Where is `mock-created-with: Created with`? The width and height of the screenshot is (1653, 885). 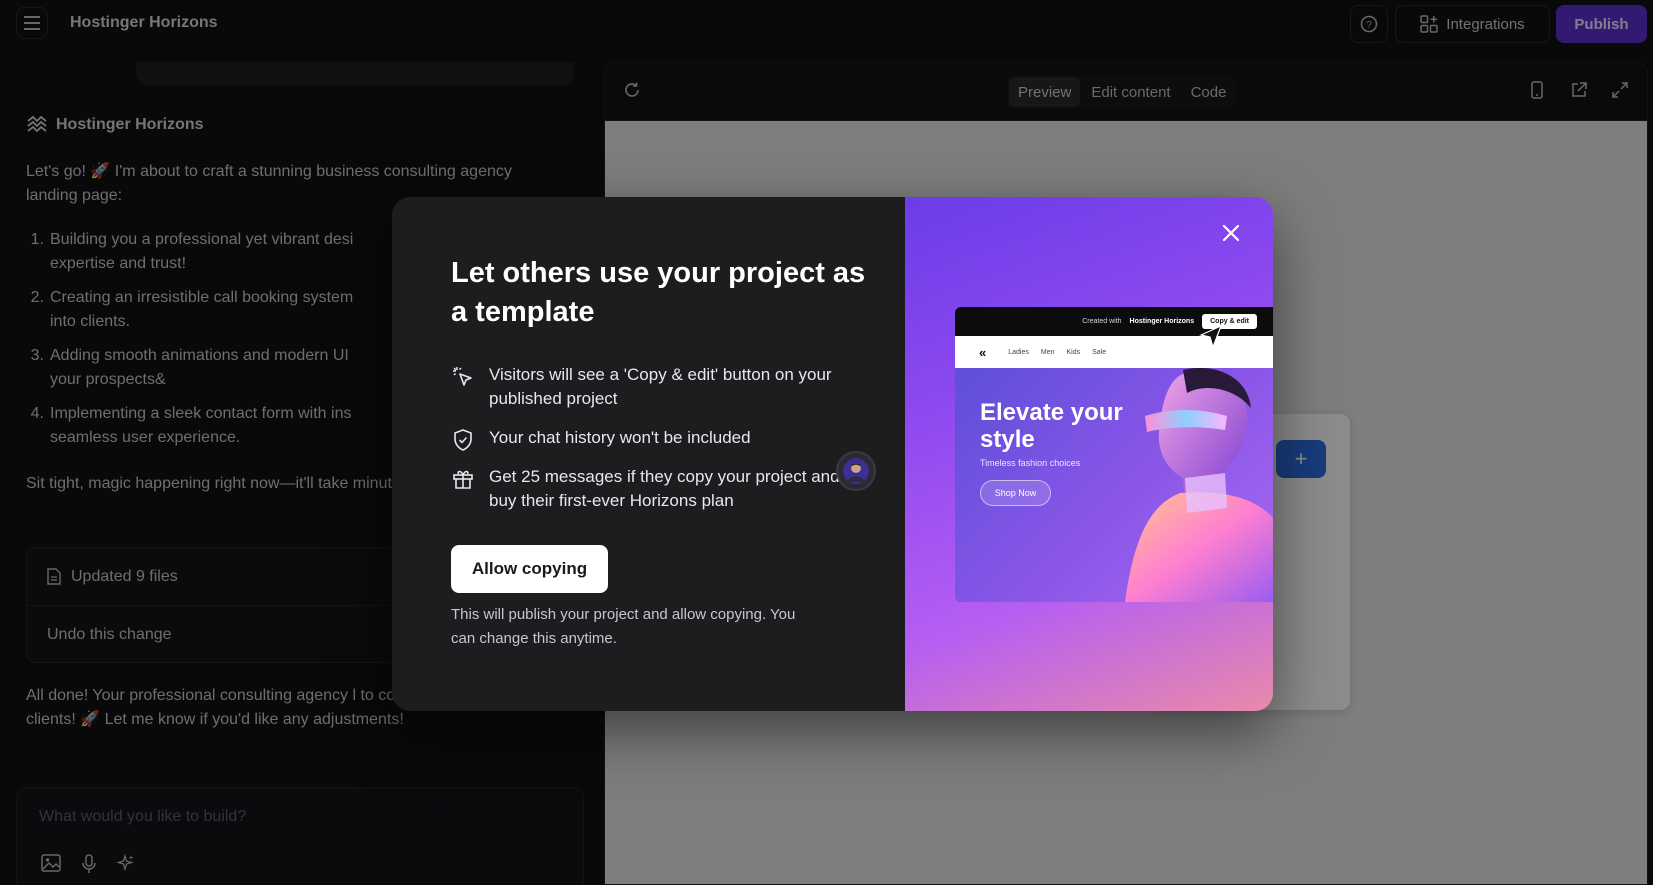 mock-created-with: Created with is located at coordinates (1102, 321).